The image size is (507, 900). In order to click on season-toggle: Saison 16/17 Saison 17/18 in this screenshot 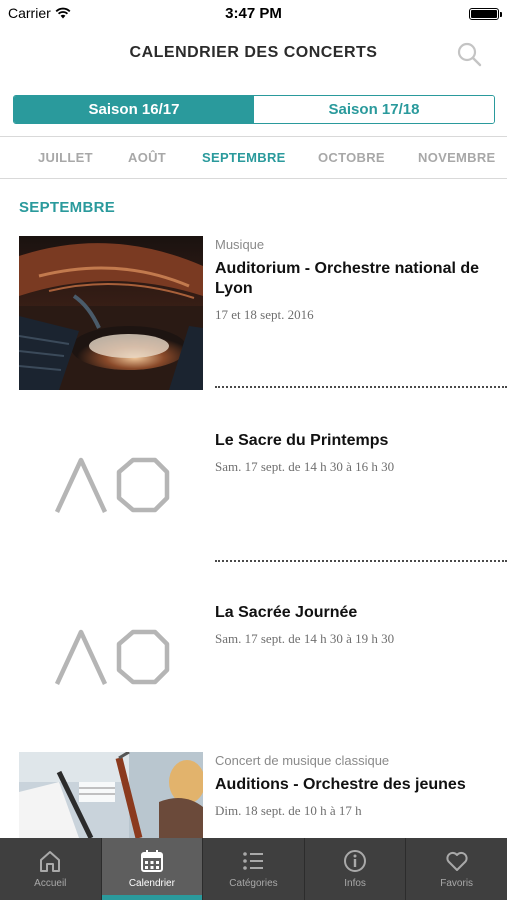, I will do `click(254, 109)`.